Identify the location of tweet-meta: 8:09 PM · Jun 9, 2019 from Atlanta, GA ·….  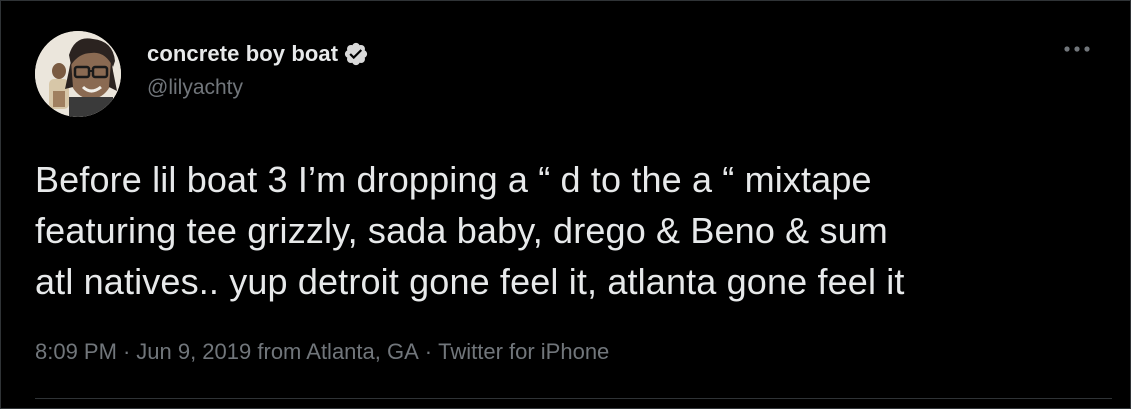
(322, 352).